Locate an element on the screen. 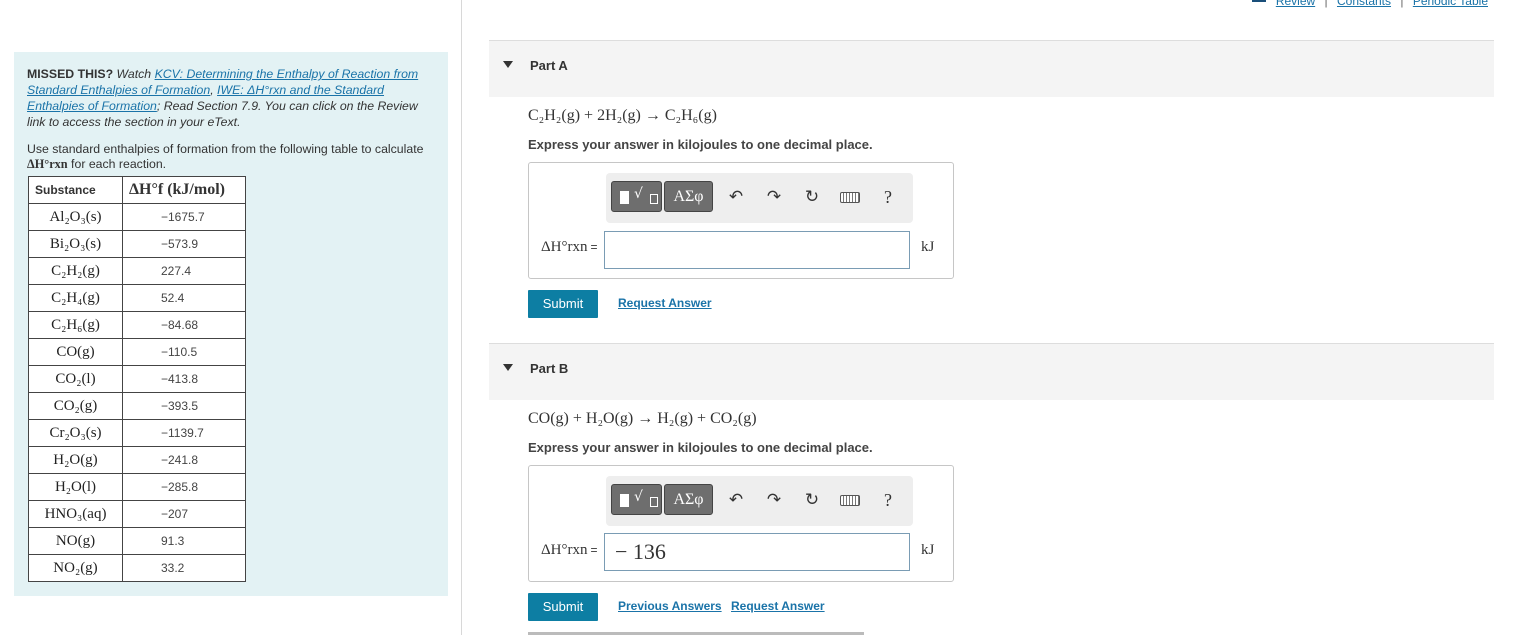  instruction-post: for each reaction. is located at coordinates (117, 164).